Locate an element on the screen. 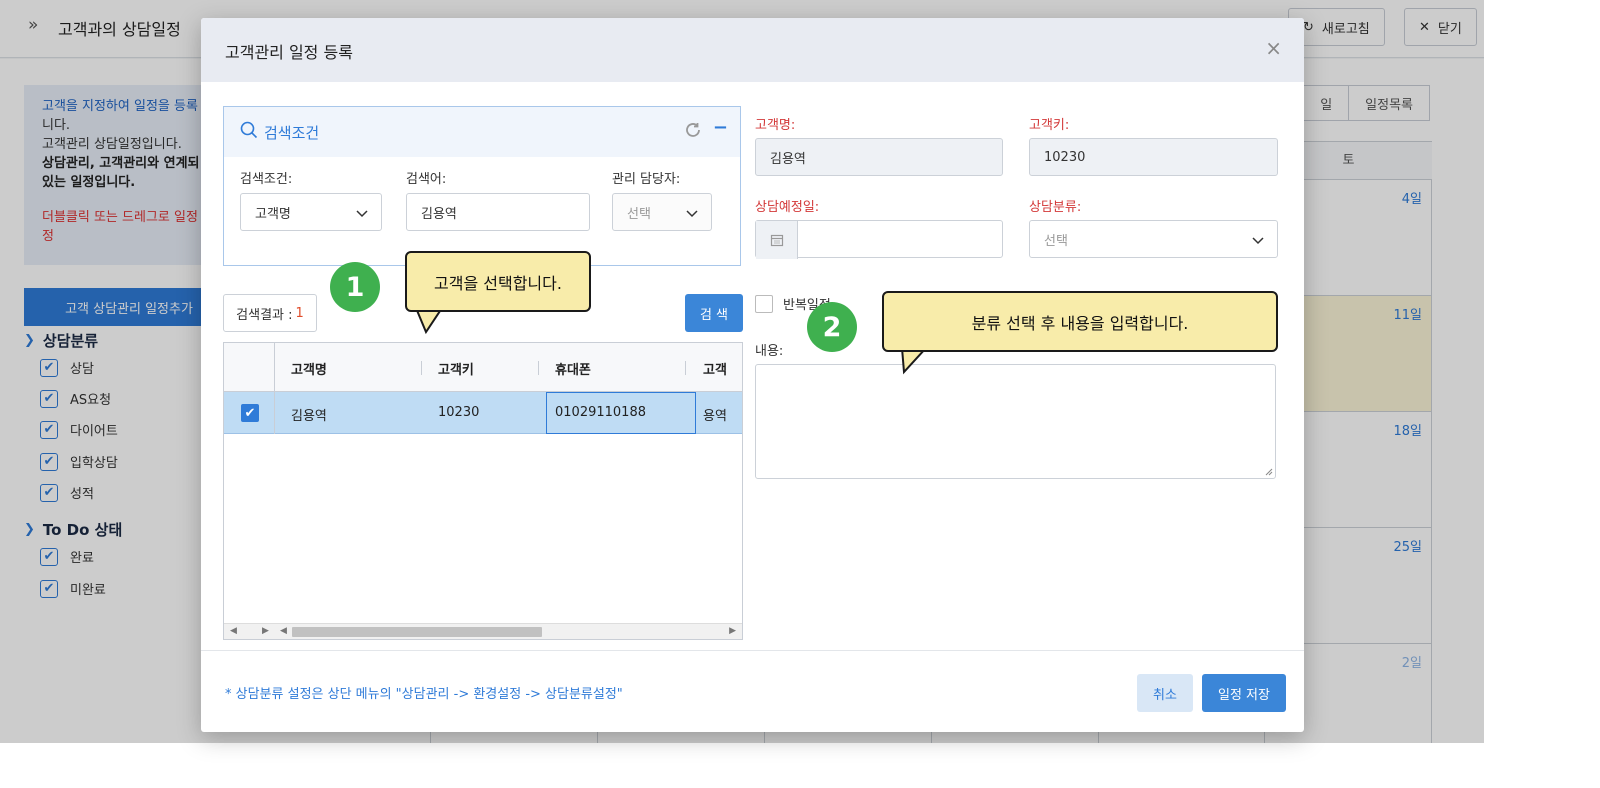  customer-key-label: 고객키: is located at coordinates (1049, 125).